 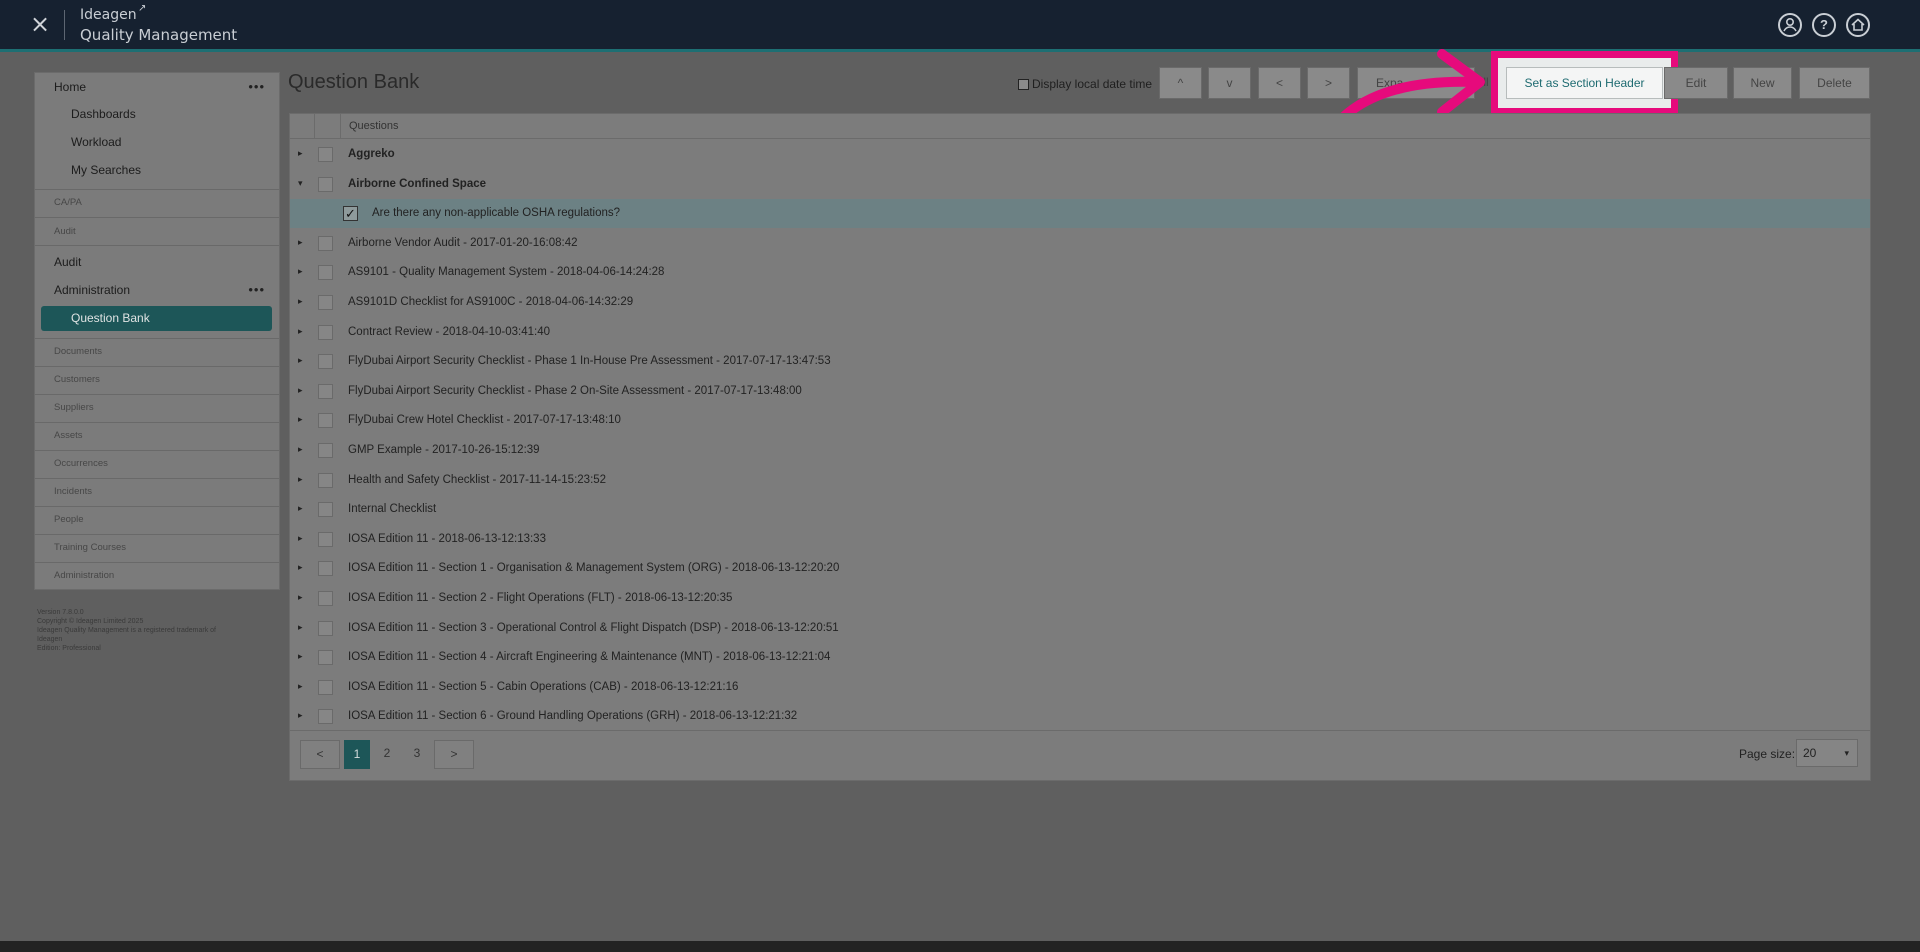 What do you see at coordinates (176, 491) in the screenshot?
I see `sidebar-item-incidents: Incidents` at bounding box center [176, 491].